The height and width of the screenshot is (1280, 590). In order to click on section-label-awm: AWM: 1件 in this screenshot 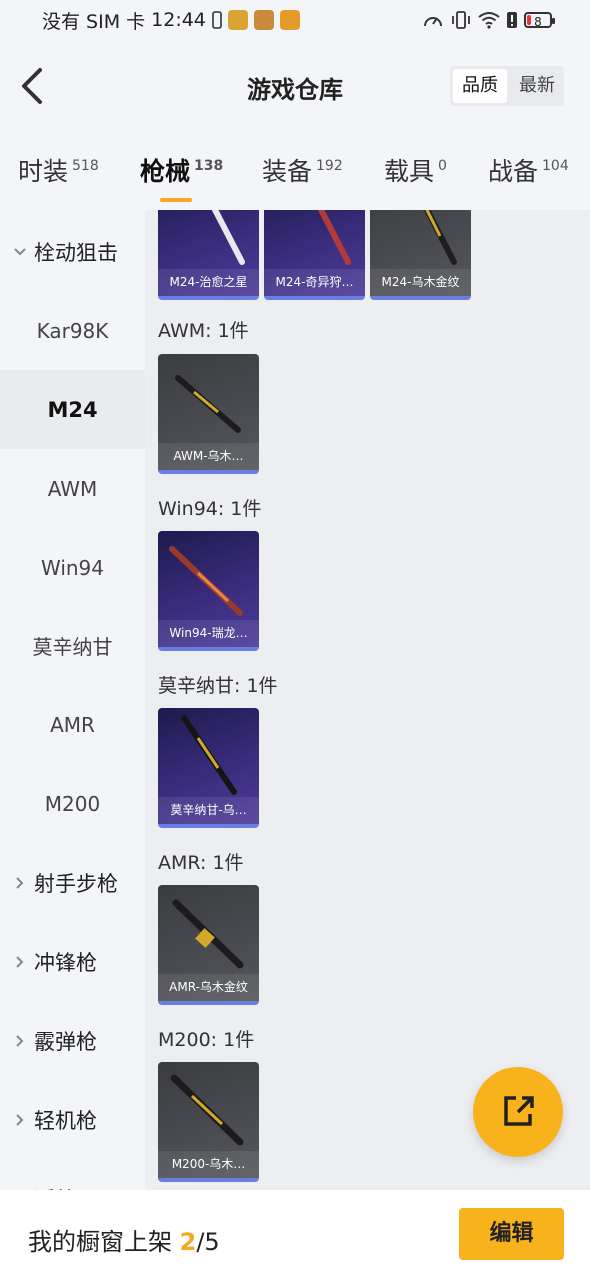, I will do `click(203, 331)`.